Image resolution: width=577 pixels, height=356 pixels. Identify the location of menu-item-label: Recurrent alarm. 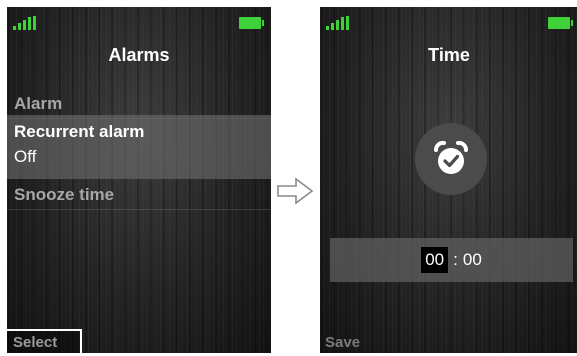
(79, 131).